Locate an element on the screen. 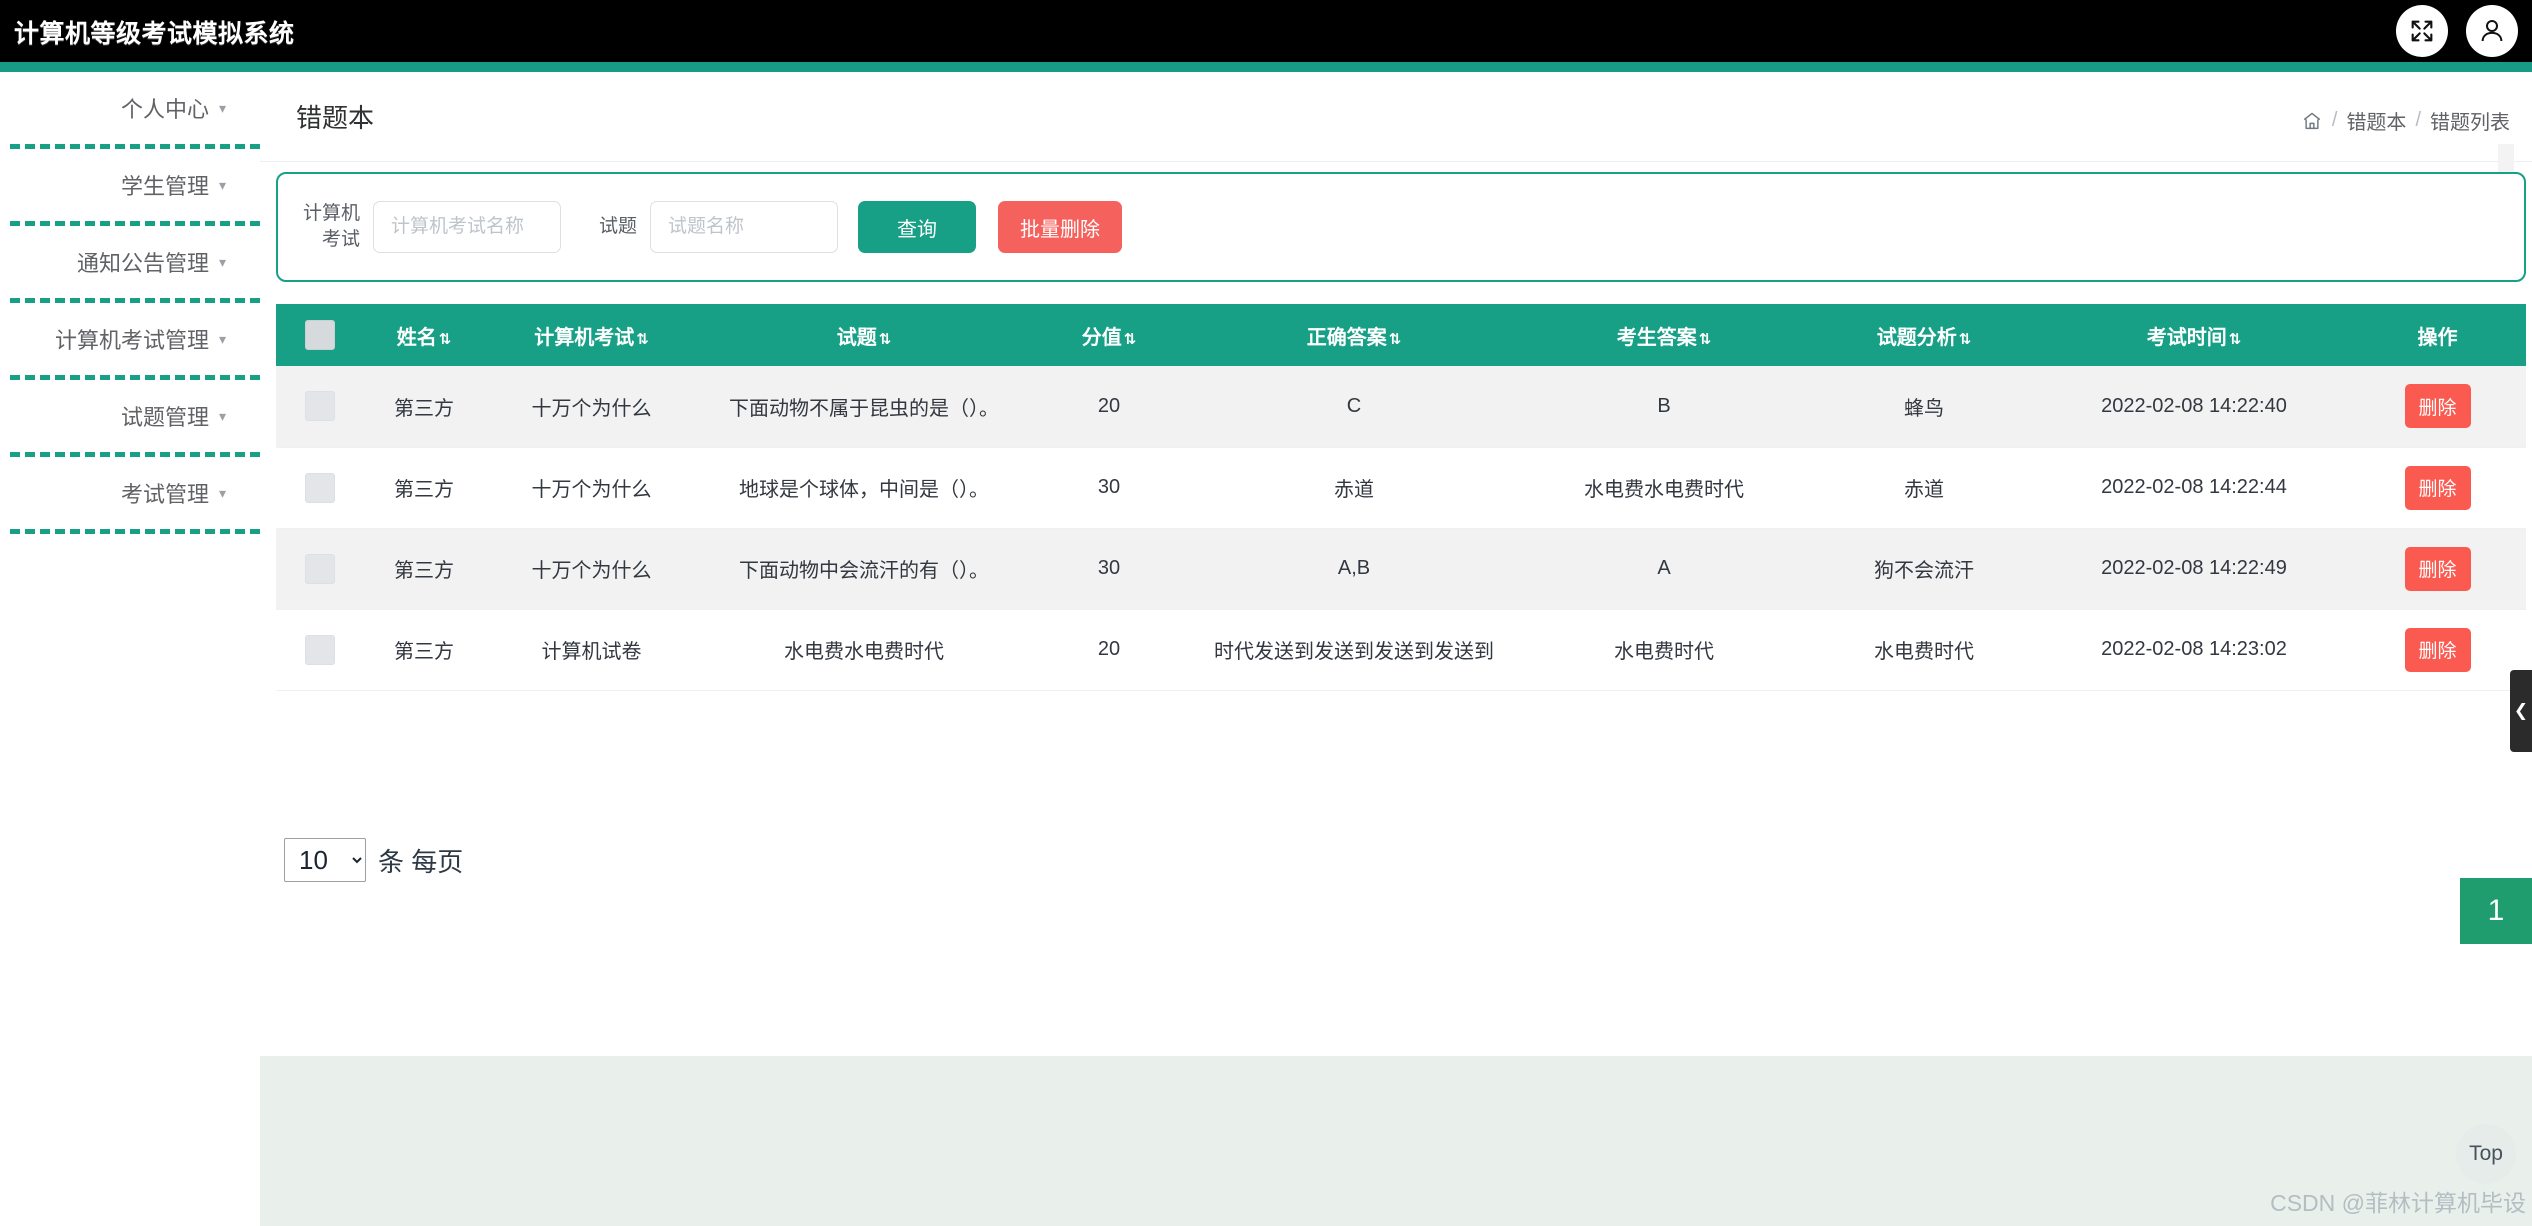 This screenshot has width=2532, height=1226. sidebar-item-4: 试题管理 ▾ is located at coordinates (130, 416).